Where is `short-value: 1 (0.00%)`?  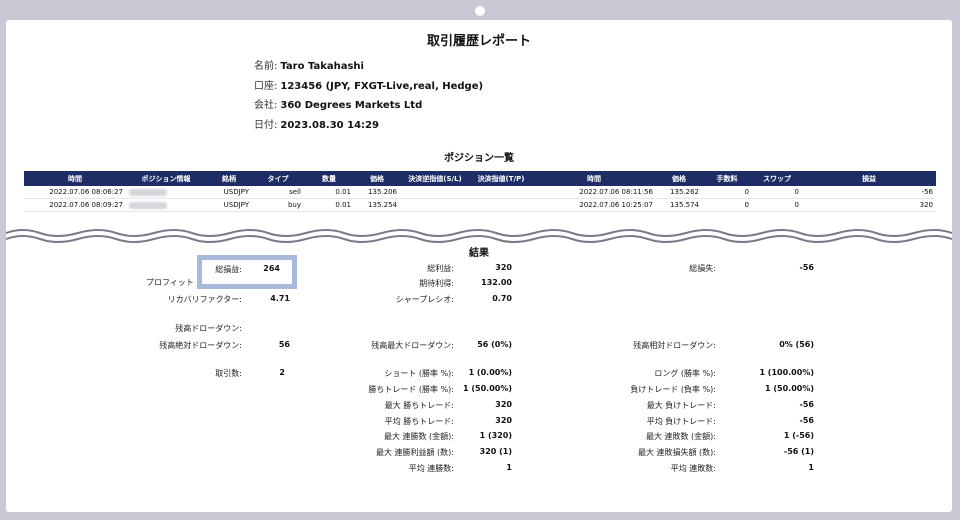 short-value: 1 (0.00%) is located at coordinates (490, 372).